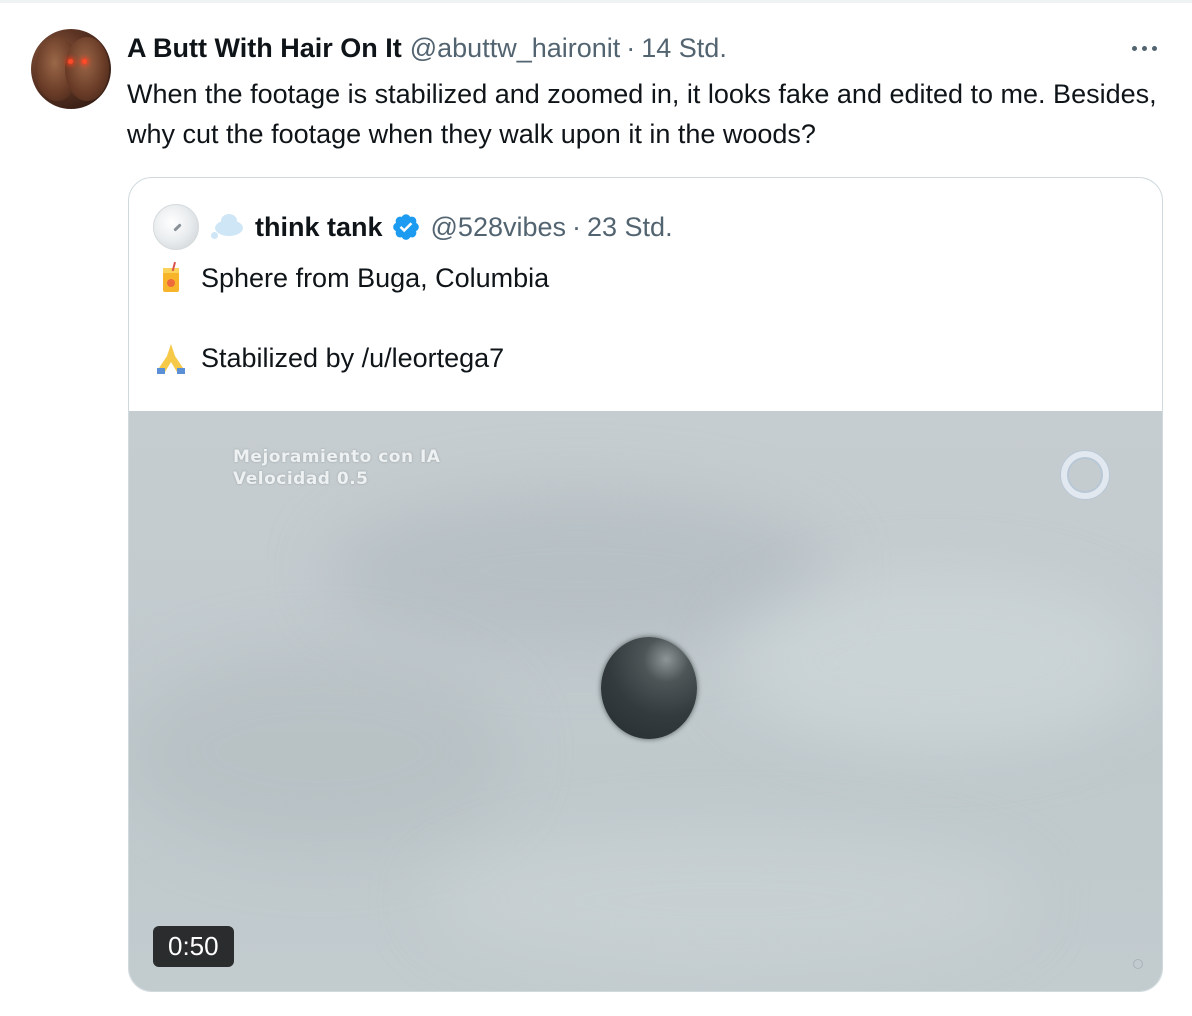  Describe the element at coordinates (193, 946) in the screenshot. I see `video-duration-badge: 0:50` at that location.